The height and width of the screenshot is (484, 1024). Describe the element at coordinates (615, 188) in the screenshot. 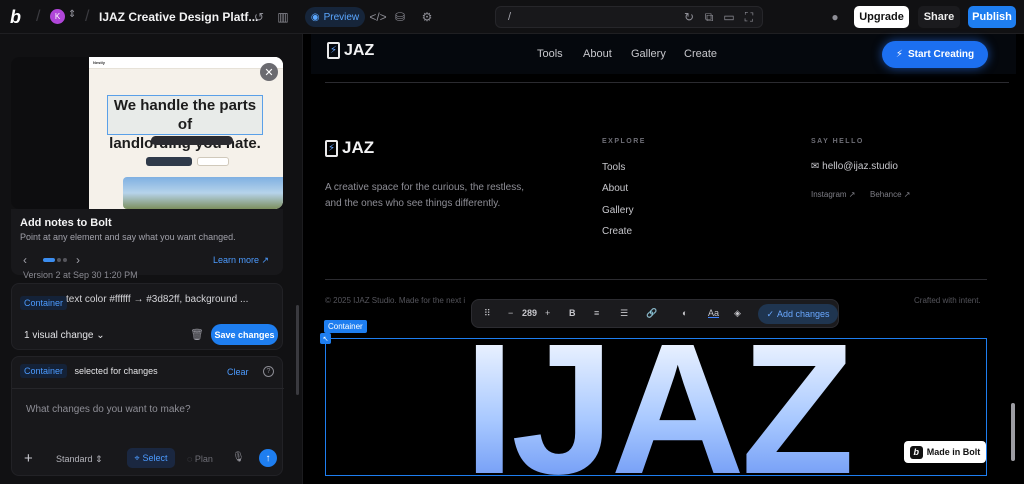

I see `footer-link-about: About` at that location.